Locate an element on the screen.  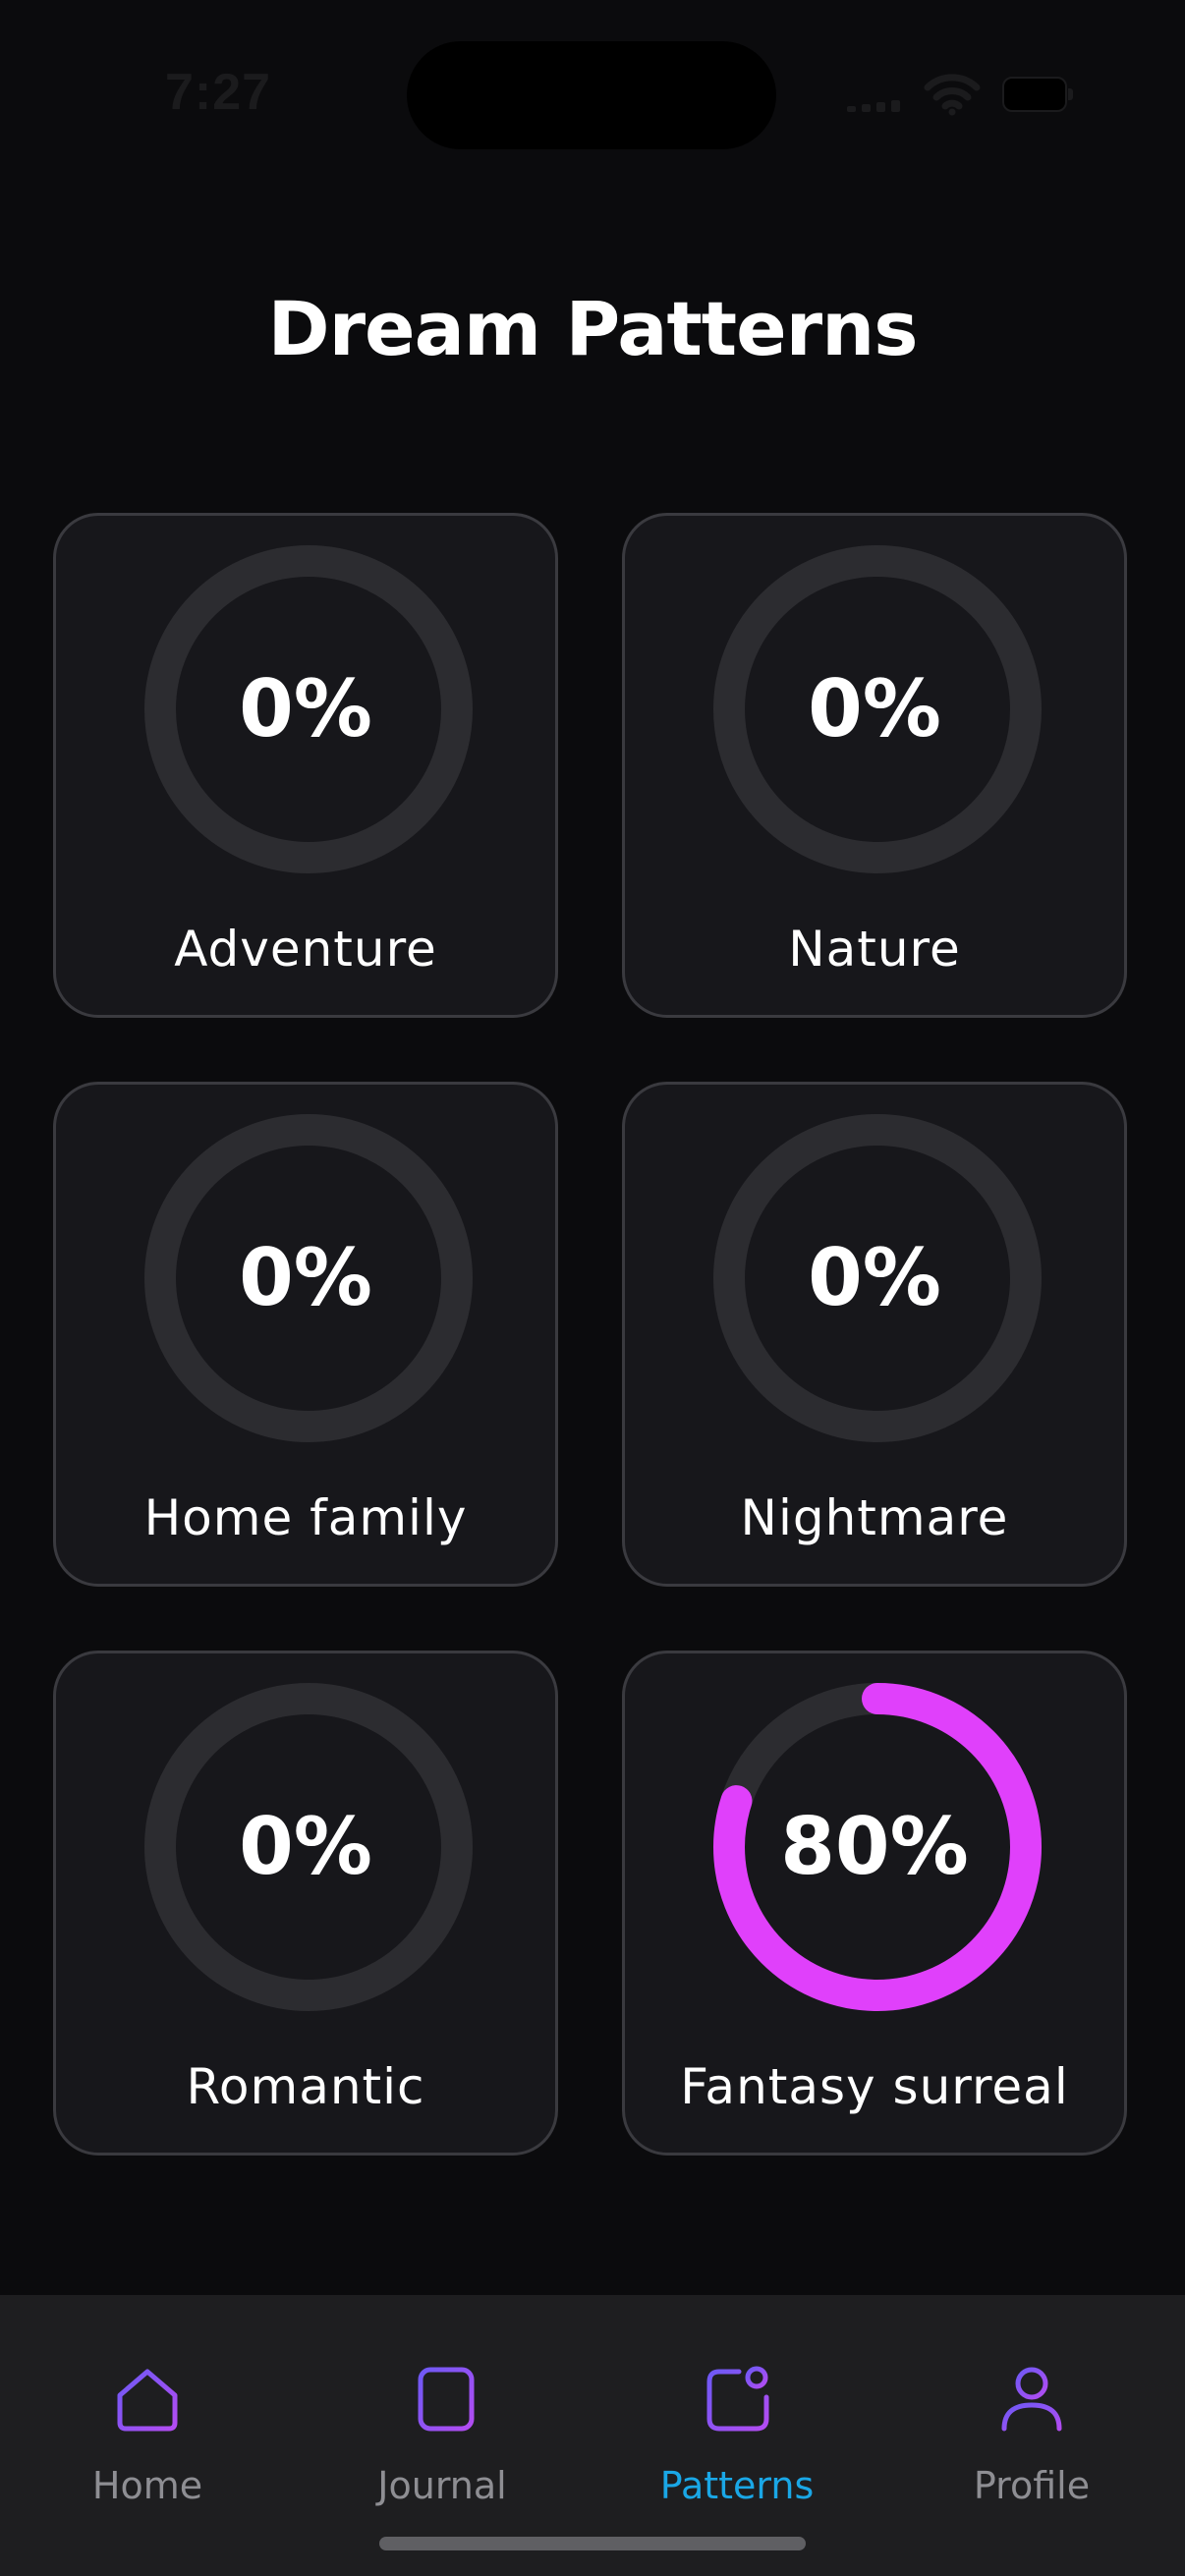
tab-label: Patterns is located at coordinates (737, 2485).